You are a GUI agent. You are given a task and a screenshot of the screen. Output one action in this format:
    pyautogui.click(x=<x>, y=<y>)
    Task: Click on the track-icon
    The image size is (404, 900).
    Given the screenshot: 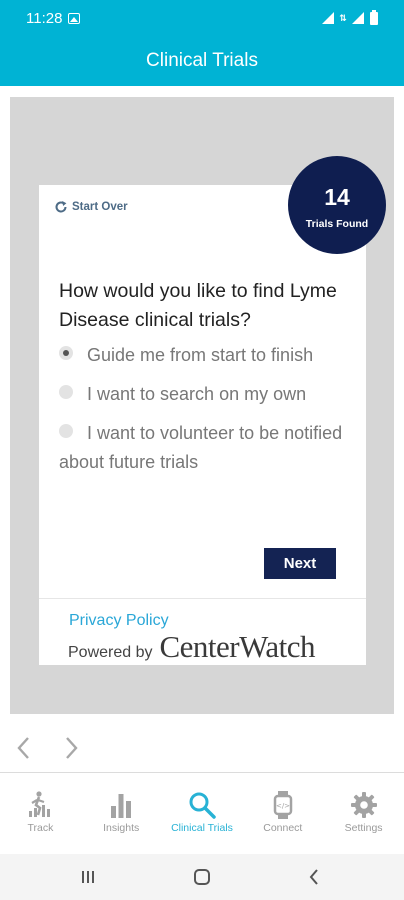 What is the action you would take?
    pyautogui.click(x=40, y=804)
    